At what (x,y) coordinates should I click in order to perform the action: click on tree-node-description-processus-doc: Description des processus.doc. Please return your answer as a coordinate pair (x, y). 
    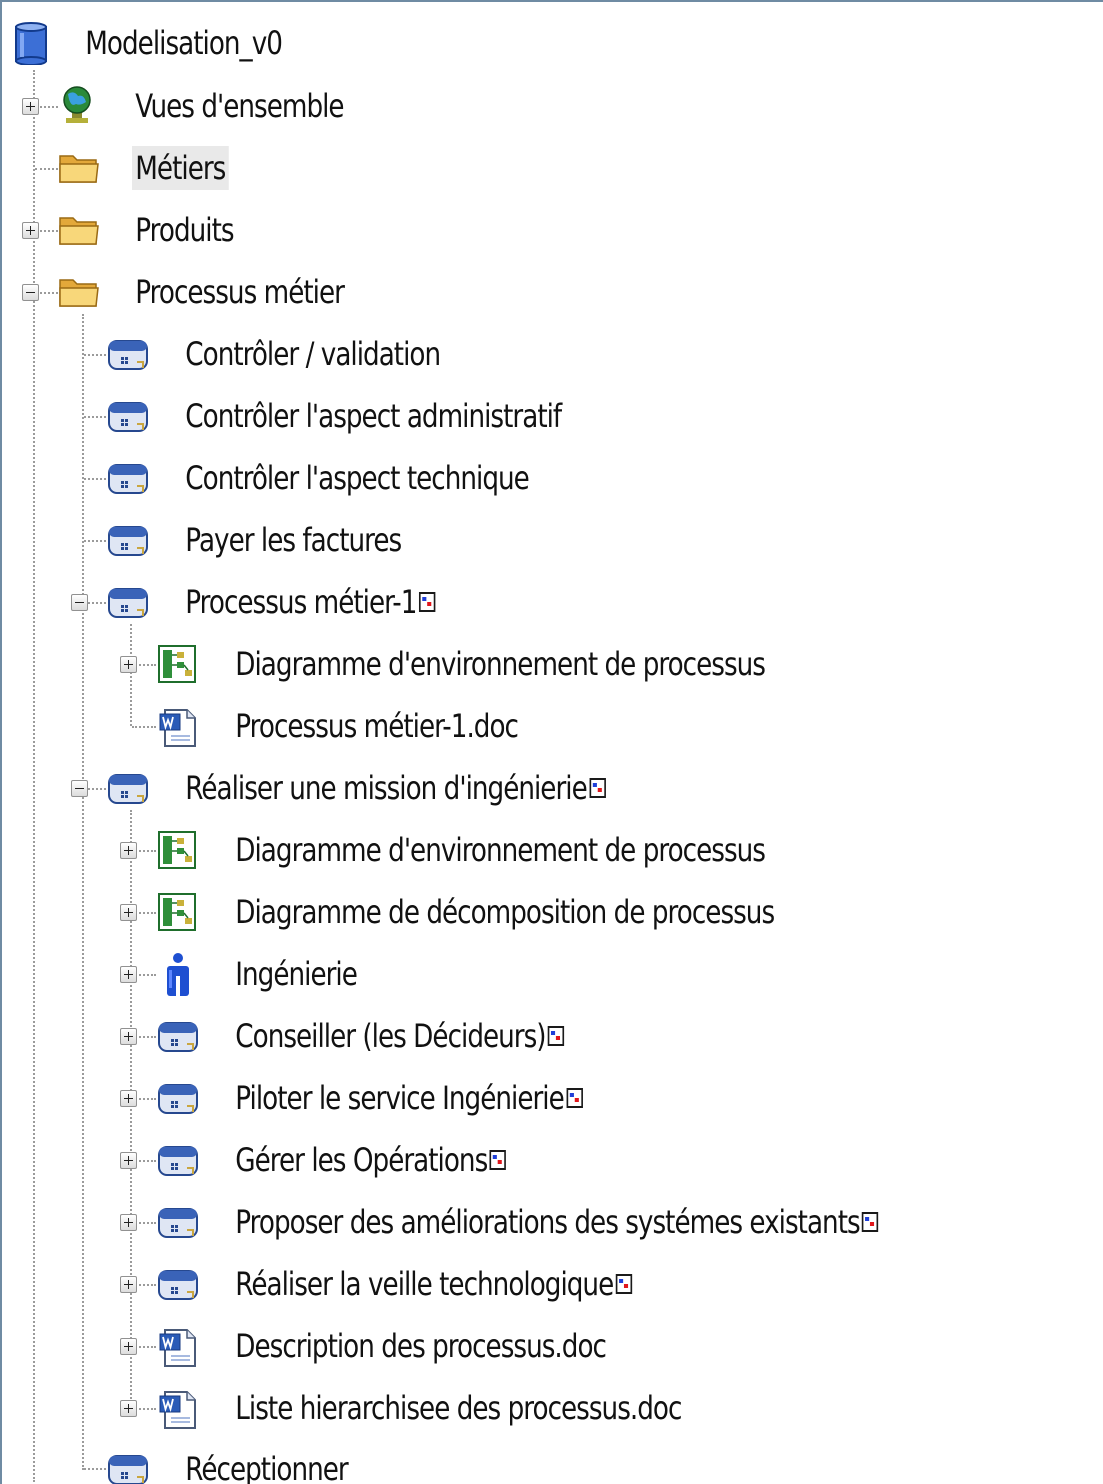
    Looking at the image, I should click on (552, 1346).